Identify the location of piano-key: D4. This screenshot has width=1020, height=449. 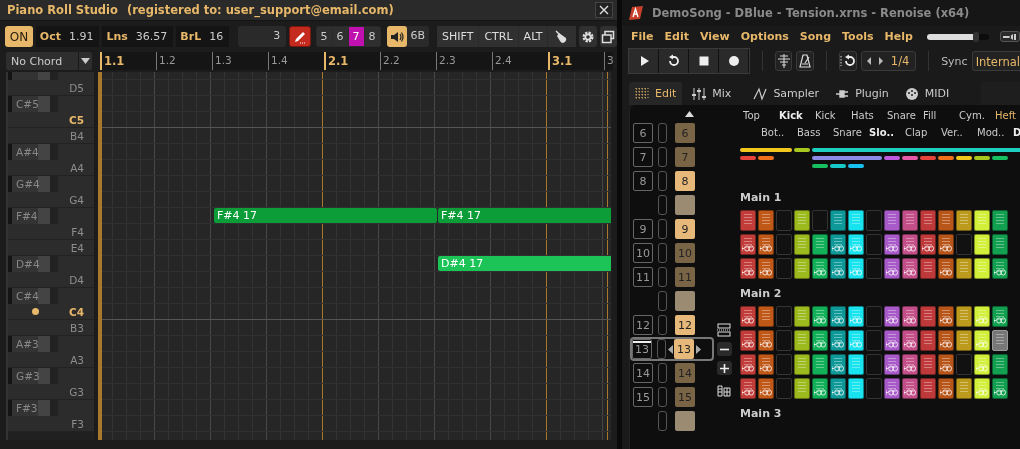
(51, 279).